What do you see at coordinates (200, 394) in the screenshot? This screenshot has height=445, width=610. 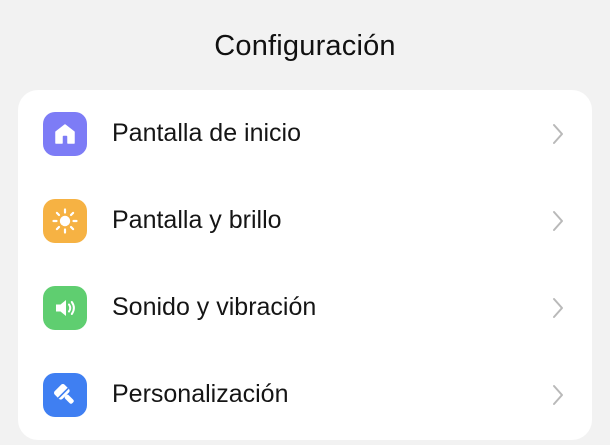 I see `settings-item-label: Personalización` at bounding box center [200, 394].